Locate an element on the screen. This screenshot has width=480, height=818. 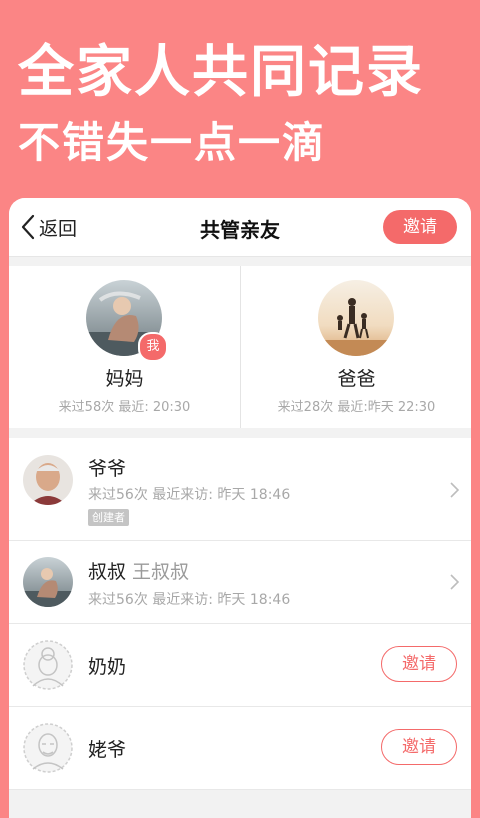
member-name: 奶奶 is located at coordinates (107, 667).